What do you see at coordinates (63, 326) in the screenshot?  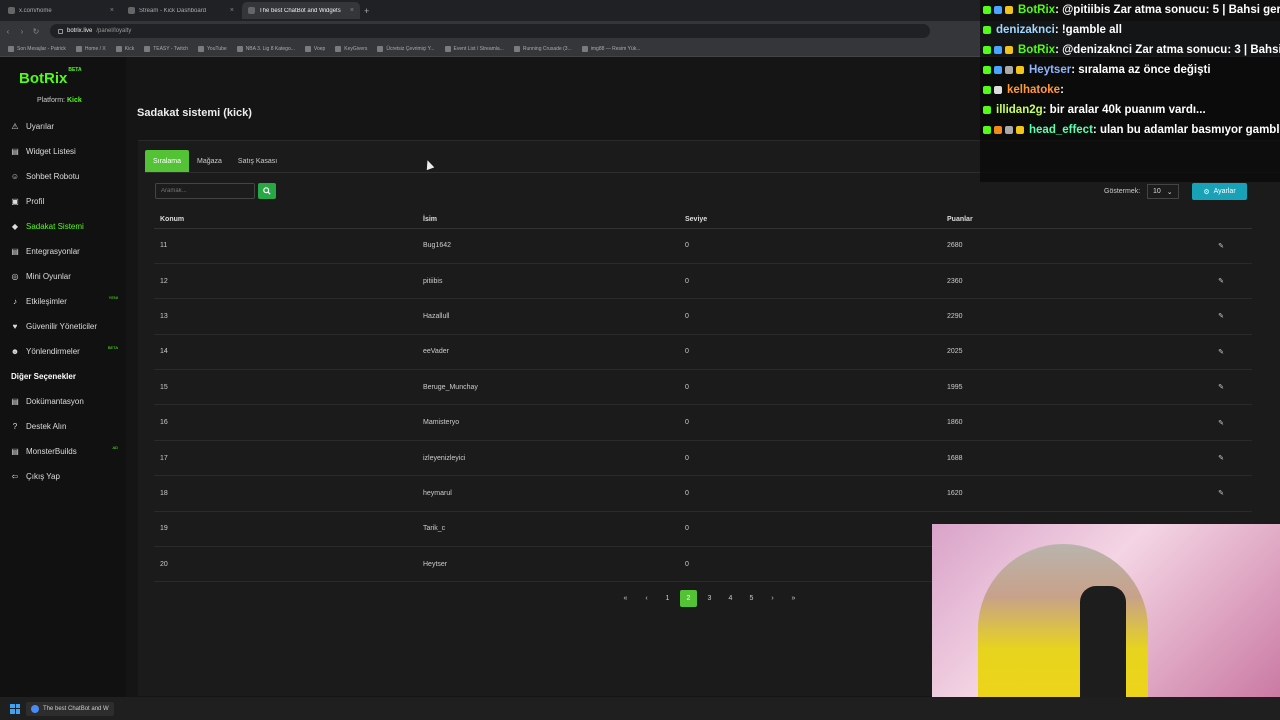 I see `sidebar-item: ♥ Güvenilir Yöneticiler` at bounding box center [63, 326].